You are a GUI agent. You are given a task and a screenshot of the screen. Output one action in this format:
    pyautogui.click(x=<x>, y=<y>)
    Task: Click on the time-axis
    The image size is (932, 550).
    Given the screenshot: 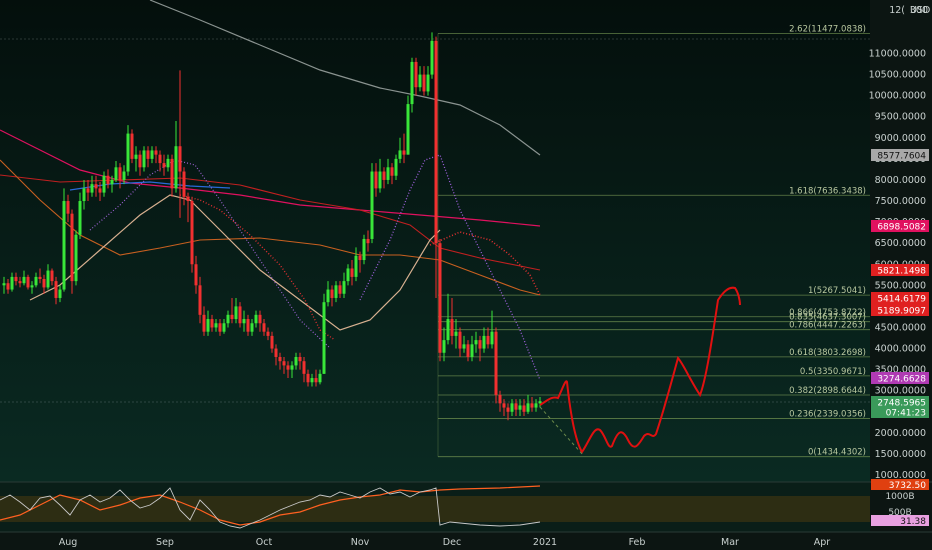 What is the action you would take?
    pyautogui.click(x=435, y=541)
    